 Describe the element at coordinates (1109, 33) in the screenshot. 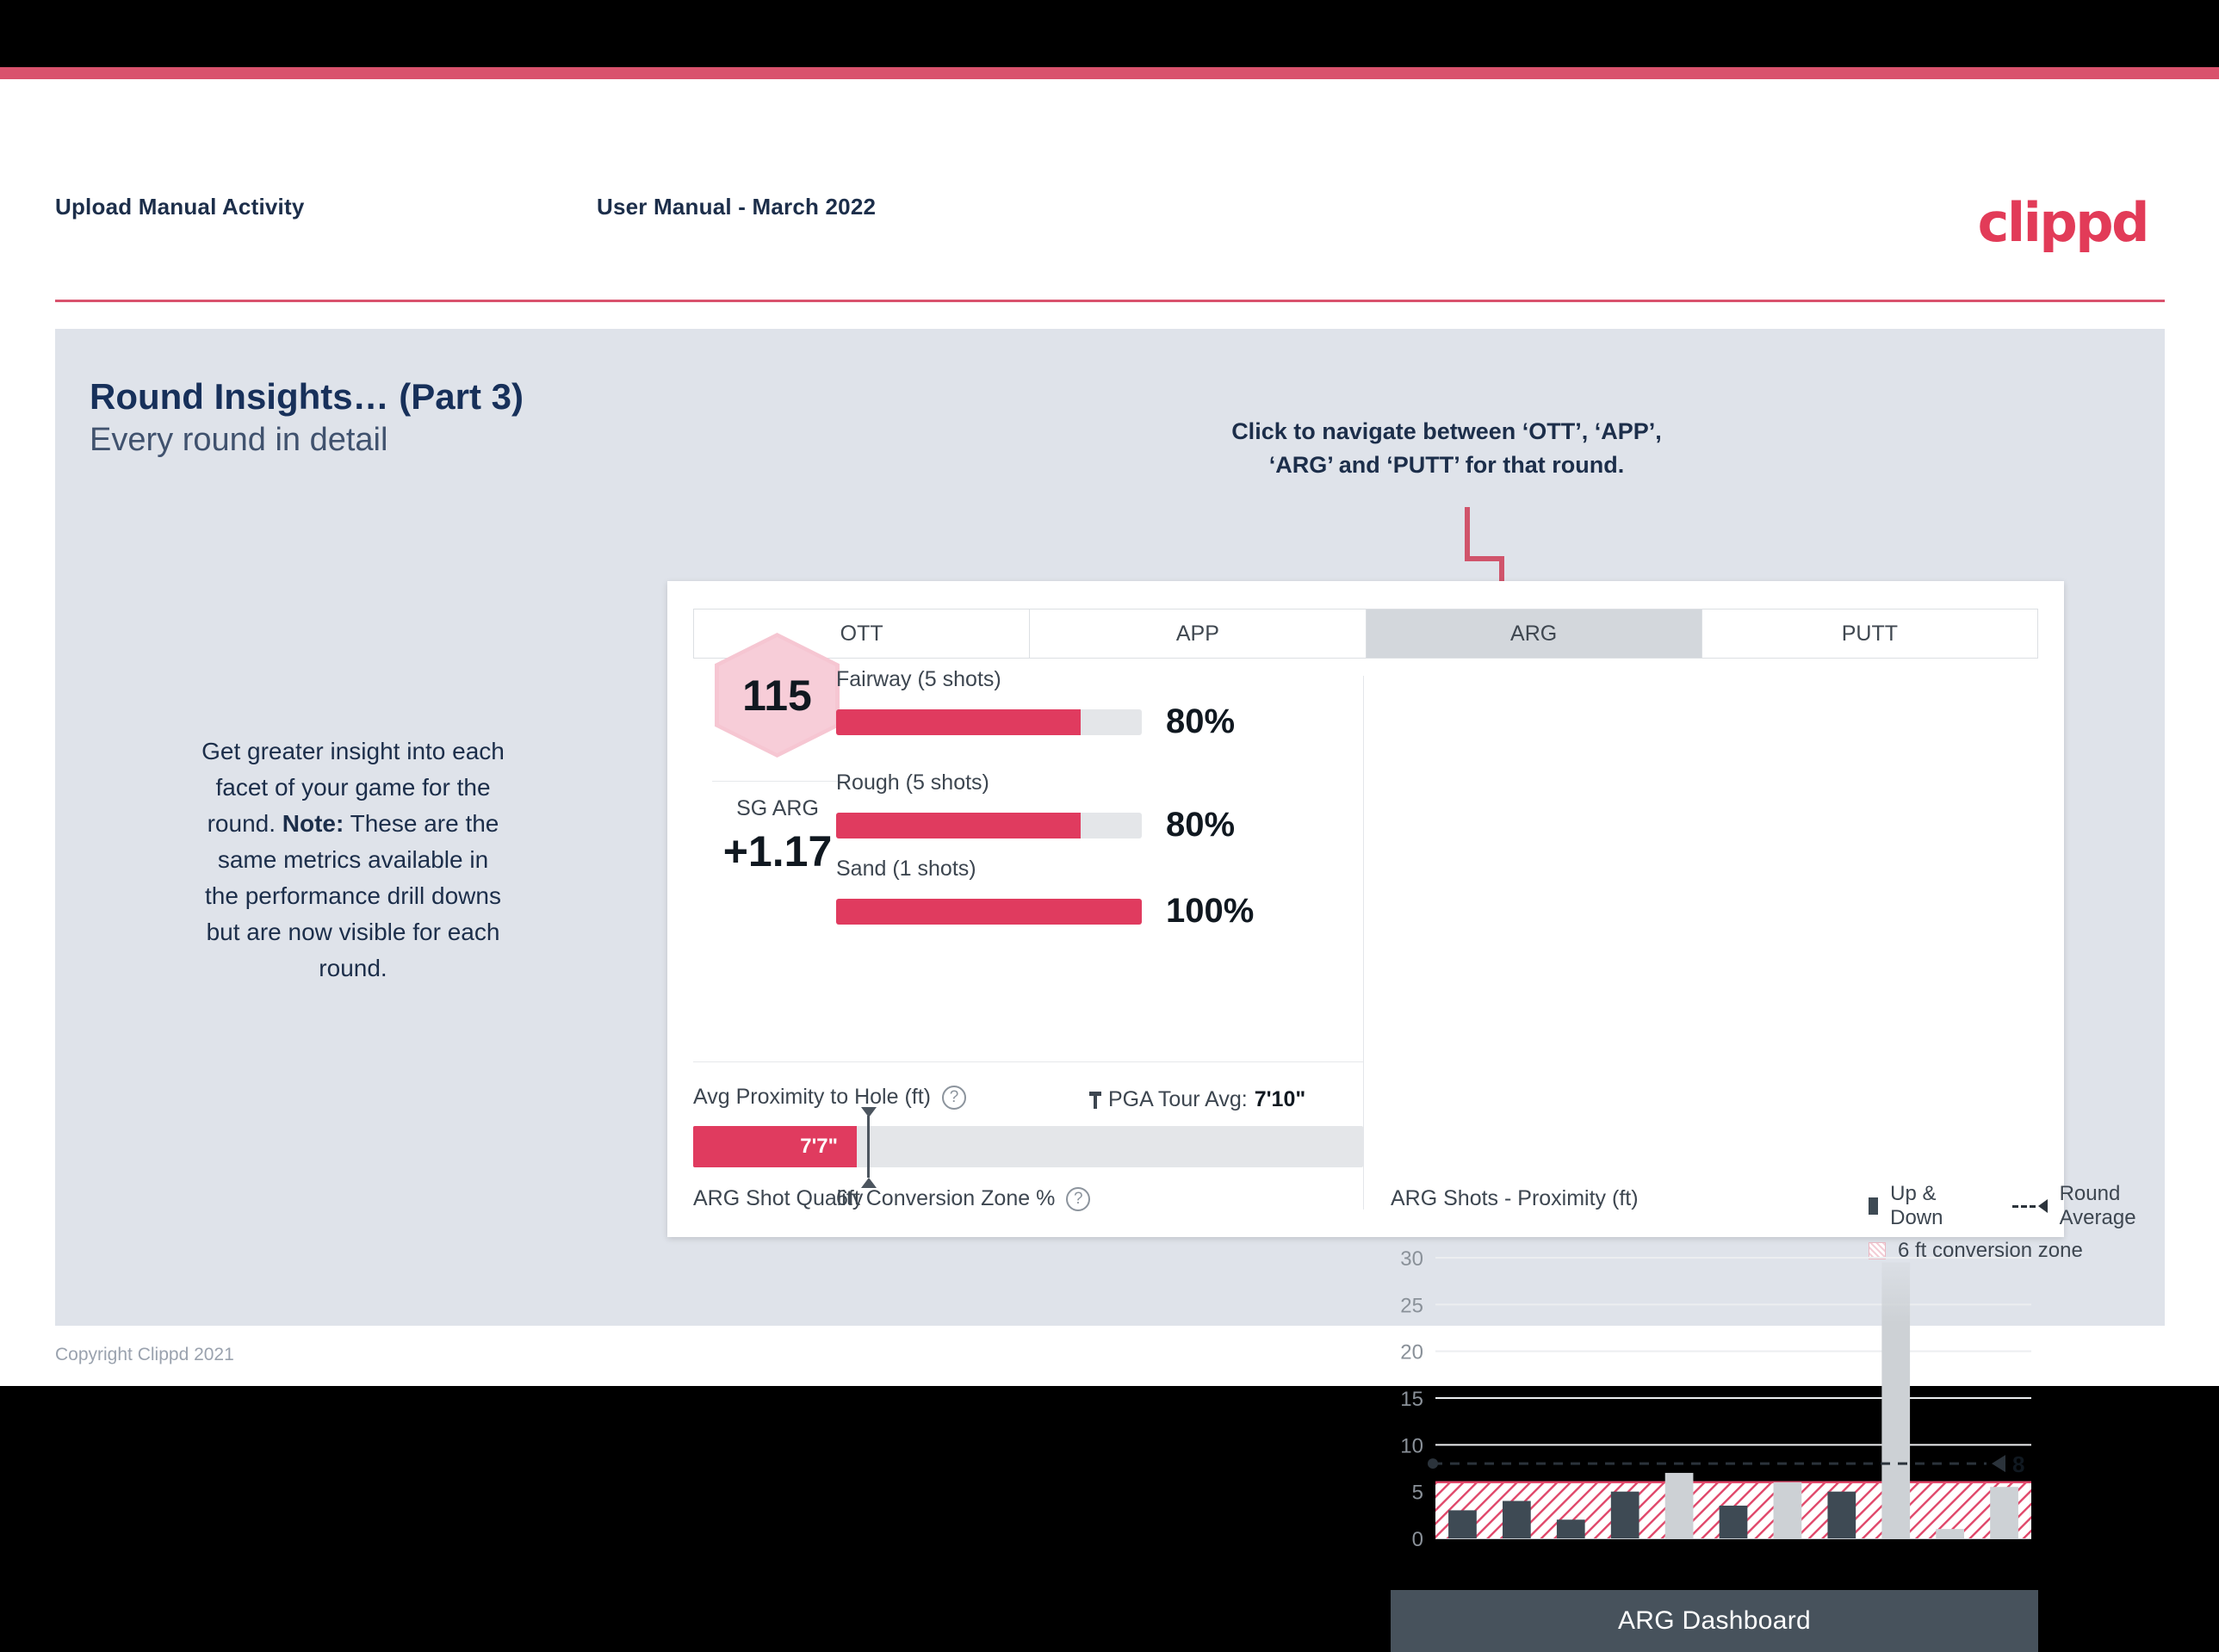

I see `top-black-band` at that location.